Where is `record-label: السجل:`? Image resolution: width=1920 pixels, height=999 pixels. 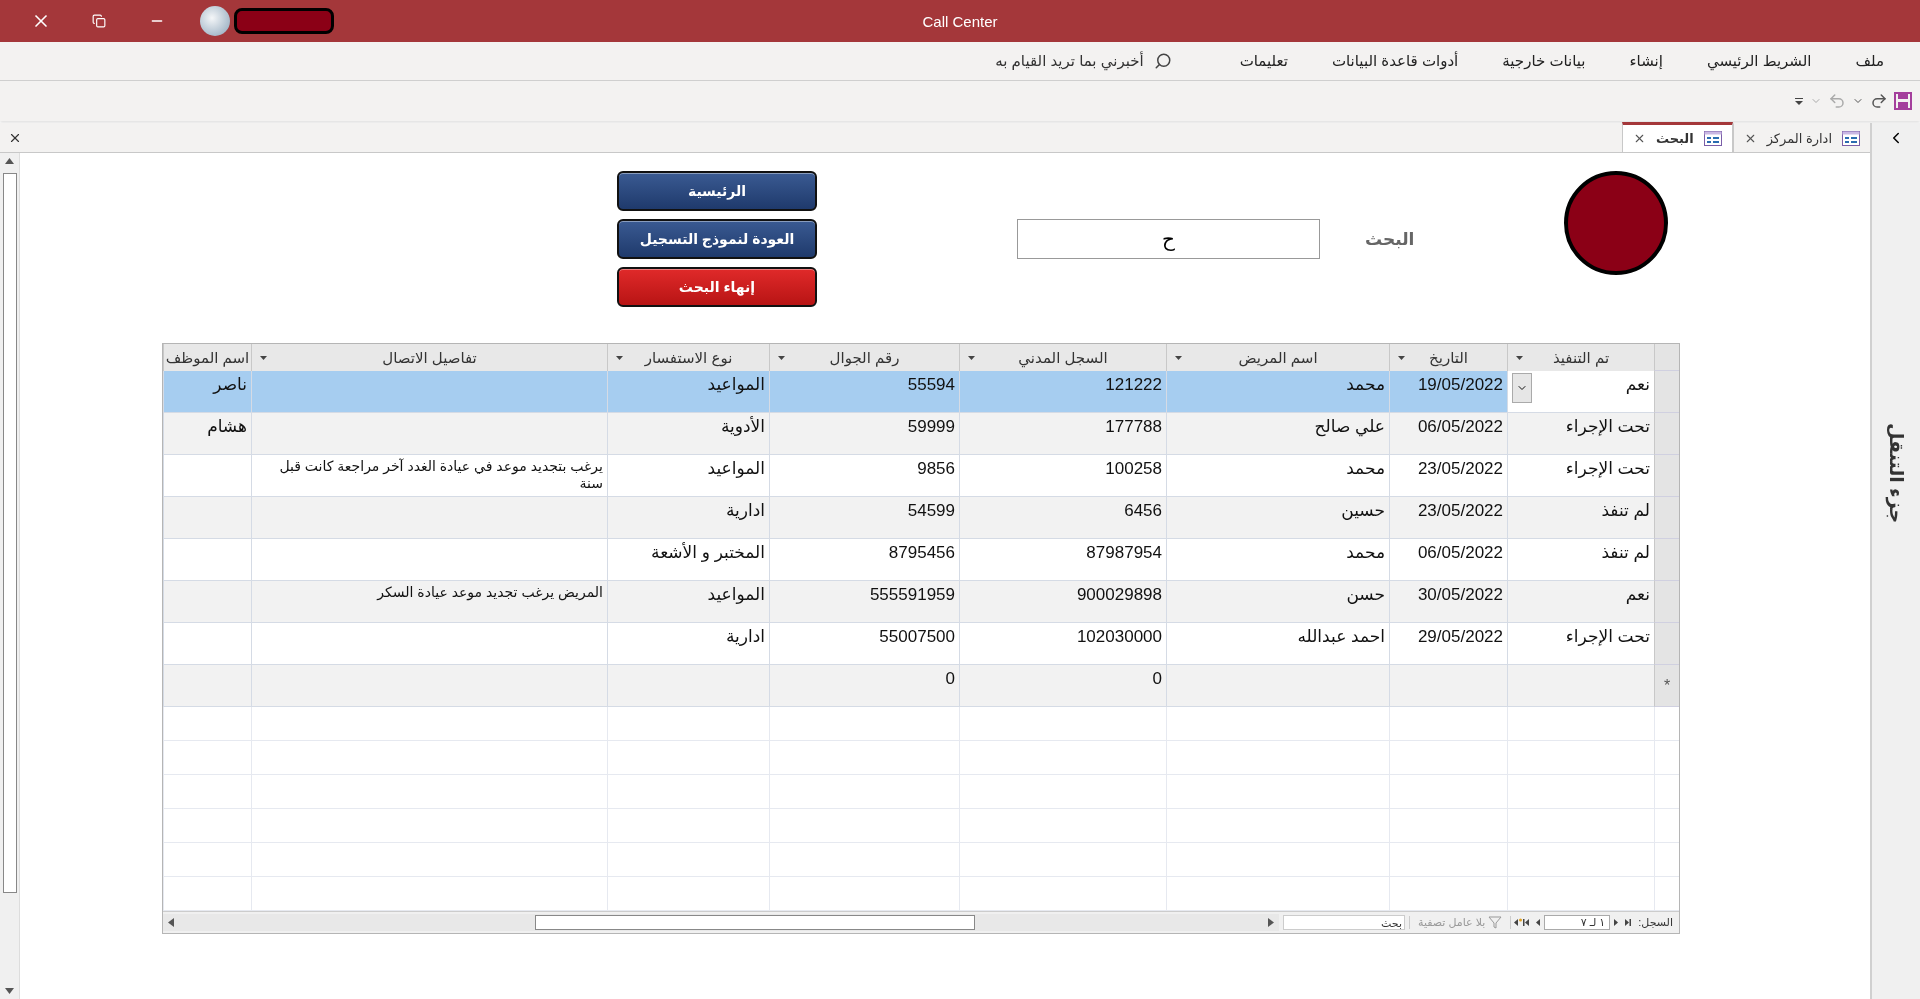 record-label: السجل: is located at coordinates (1655, 922).